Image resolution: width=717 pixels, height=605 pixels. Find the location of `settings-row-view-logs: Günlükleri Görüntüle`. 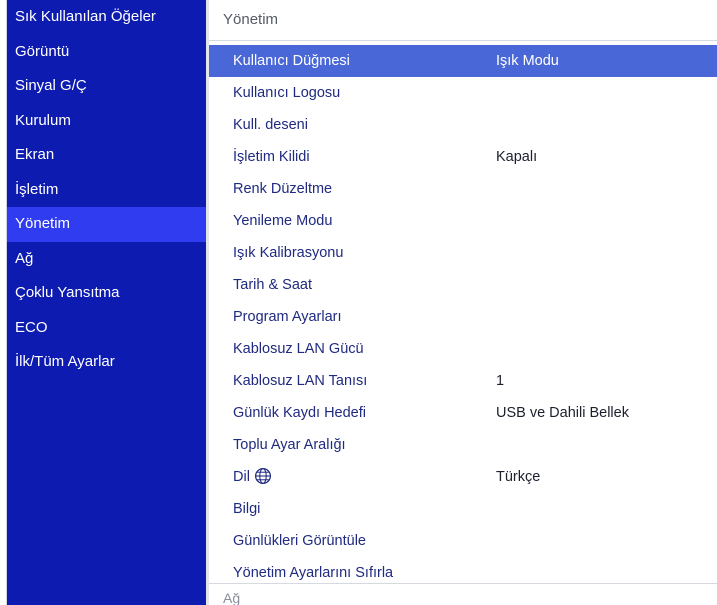

settings-row-view-logs: Günlükleri Görüntüle is located at coordinates (463, 541).